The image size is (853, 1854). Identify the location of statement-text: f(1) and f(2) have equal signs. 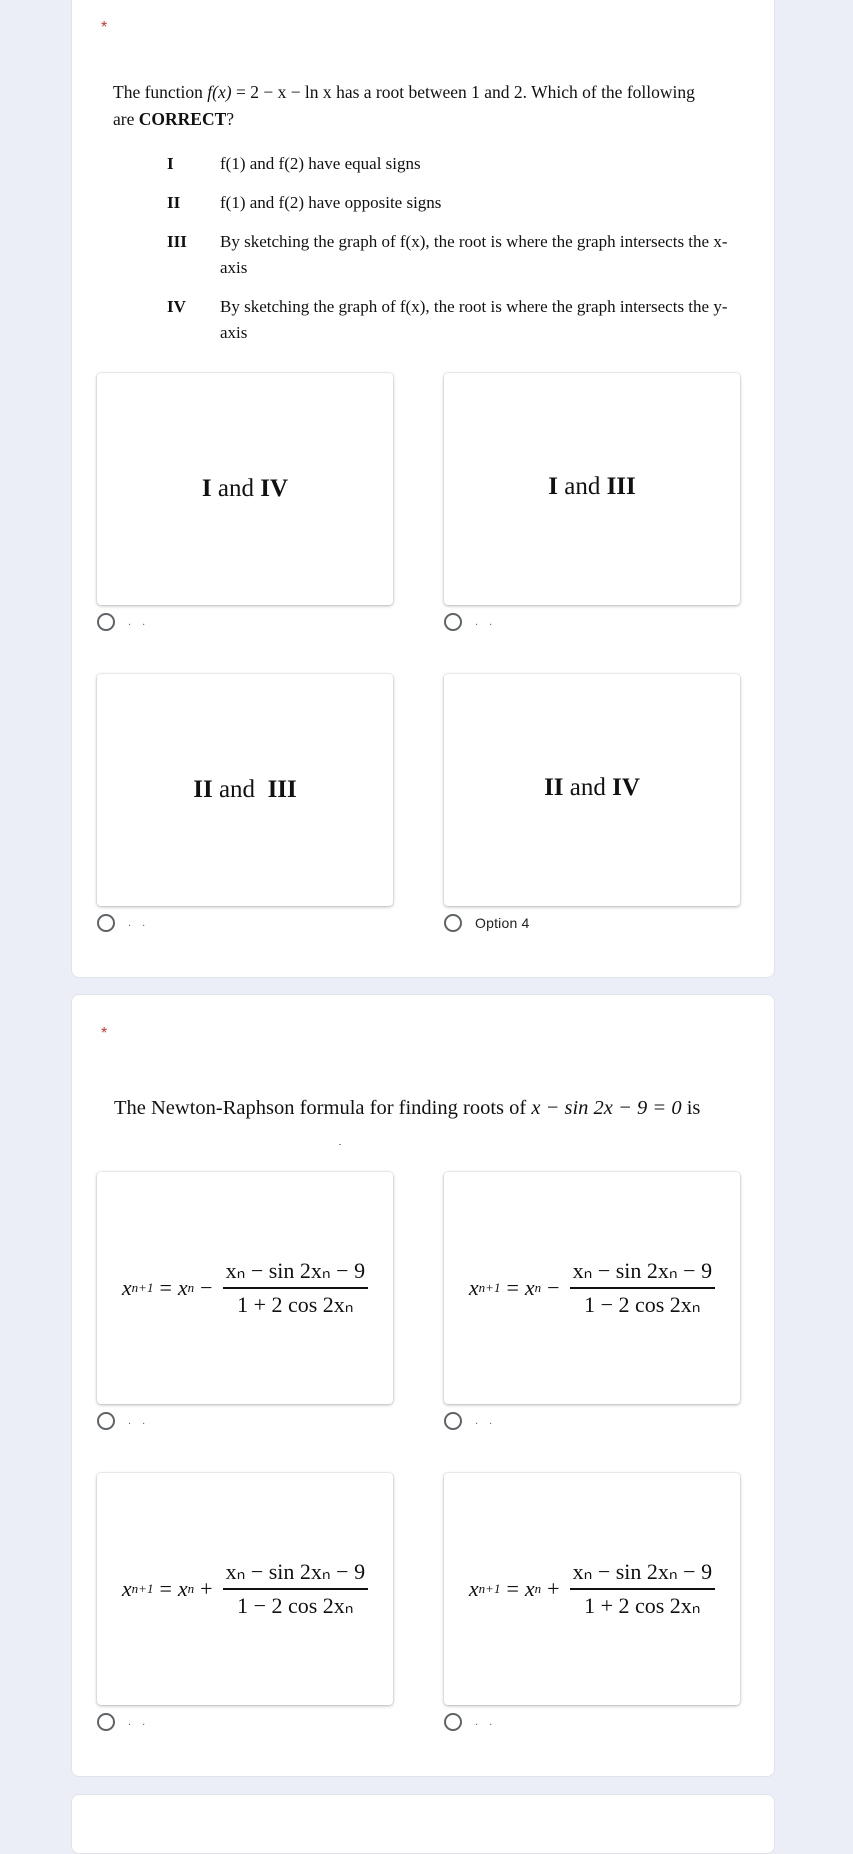
(320, 163).